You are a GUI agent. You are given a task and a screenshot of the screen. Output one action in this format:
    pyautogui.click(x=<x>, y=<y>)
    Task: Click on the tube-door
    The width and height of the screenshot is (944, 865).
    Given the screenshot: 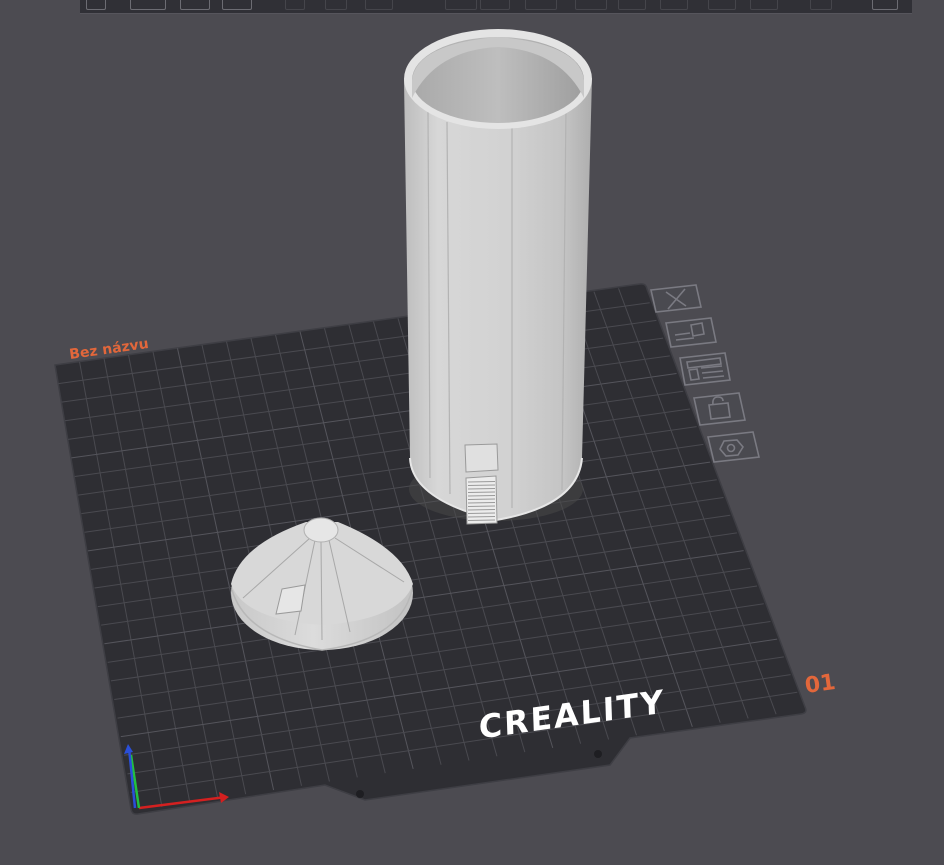 What is the action you would take?
    pyautogui.click(x=481, y=484)
    